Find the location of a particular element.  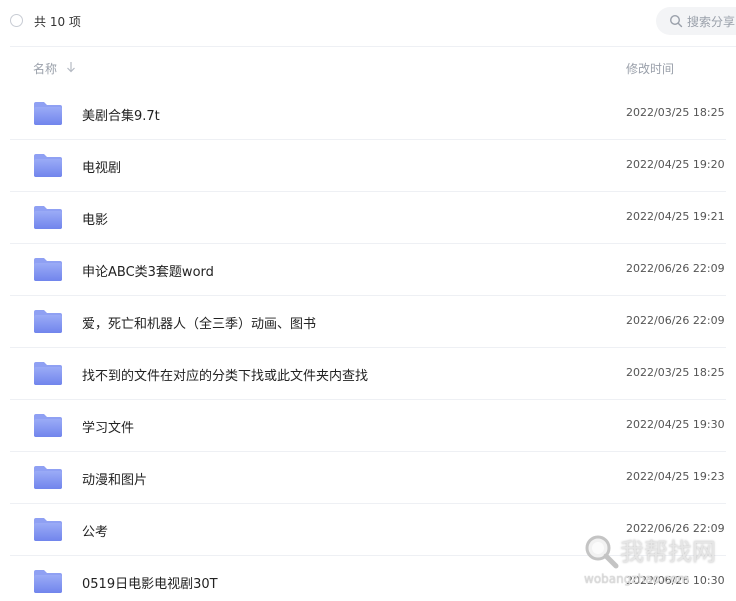

file-name: 0519日电影电视剧30T is located at coordinates (150, 582).